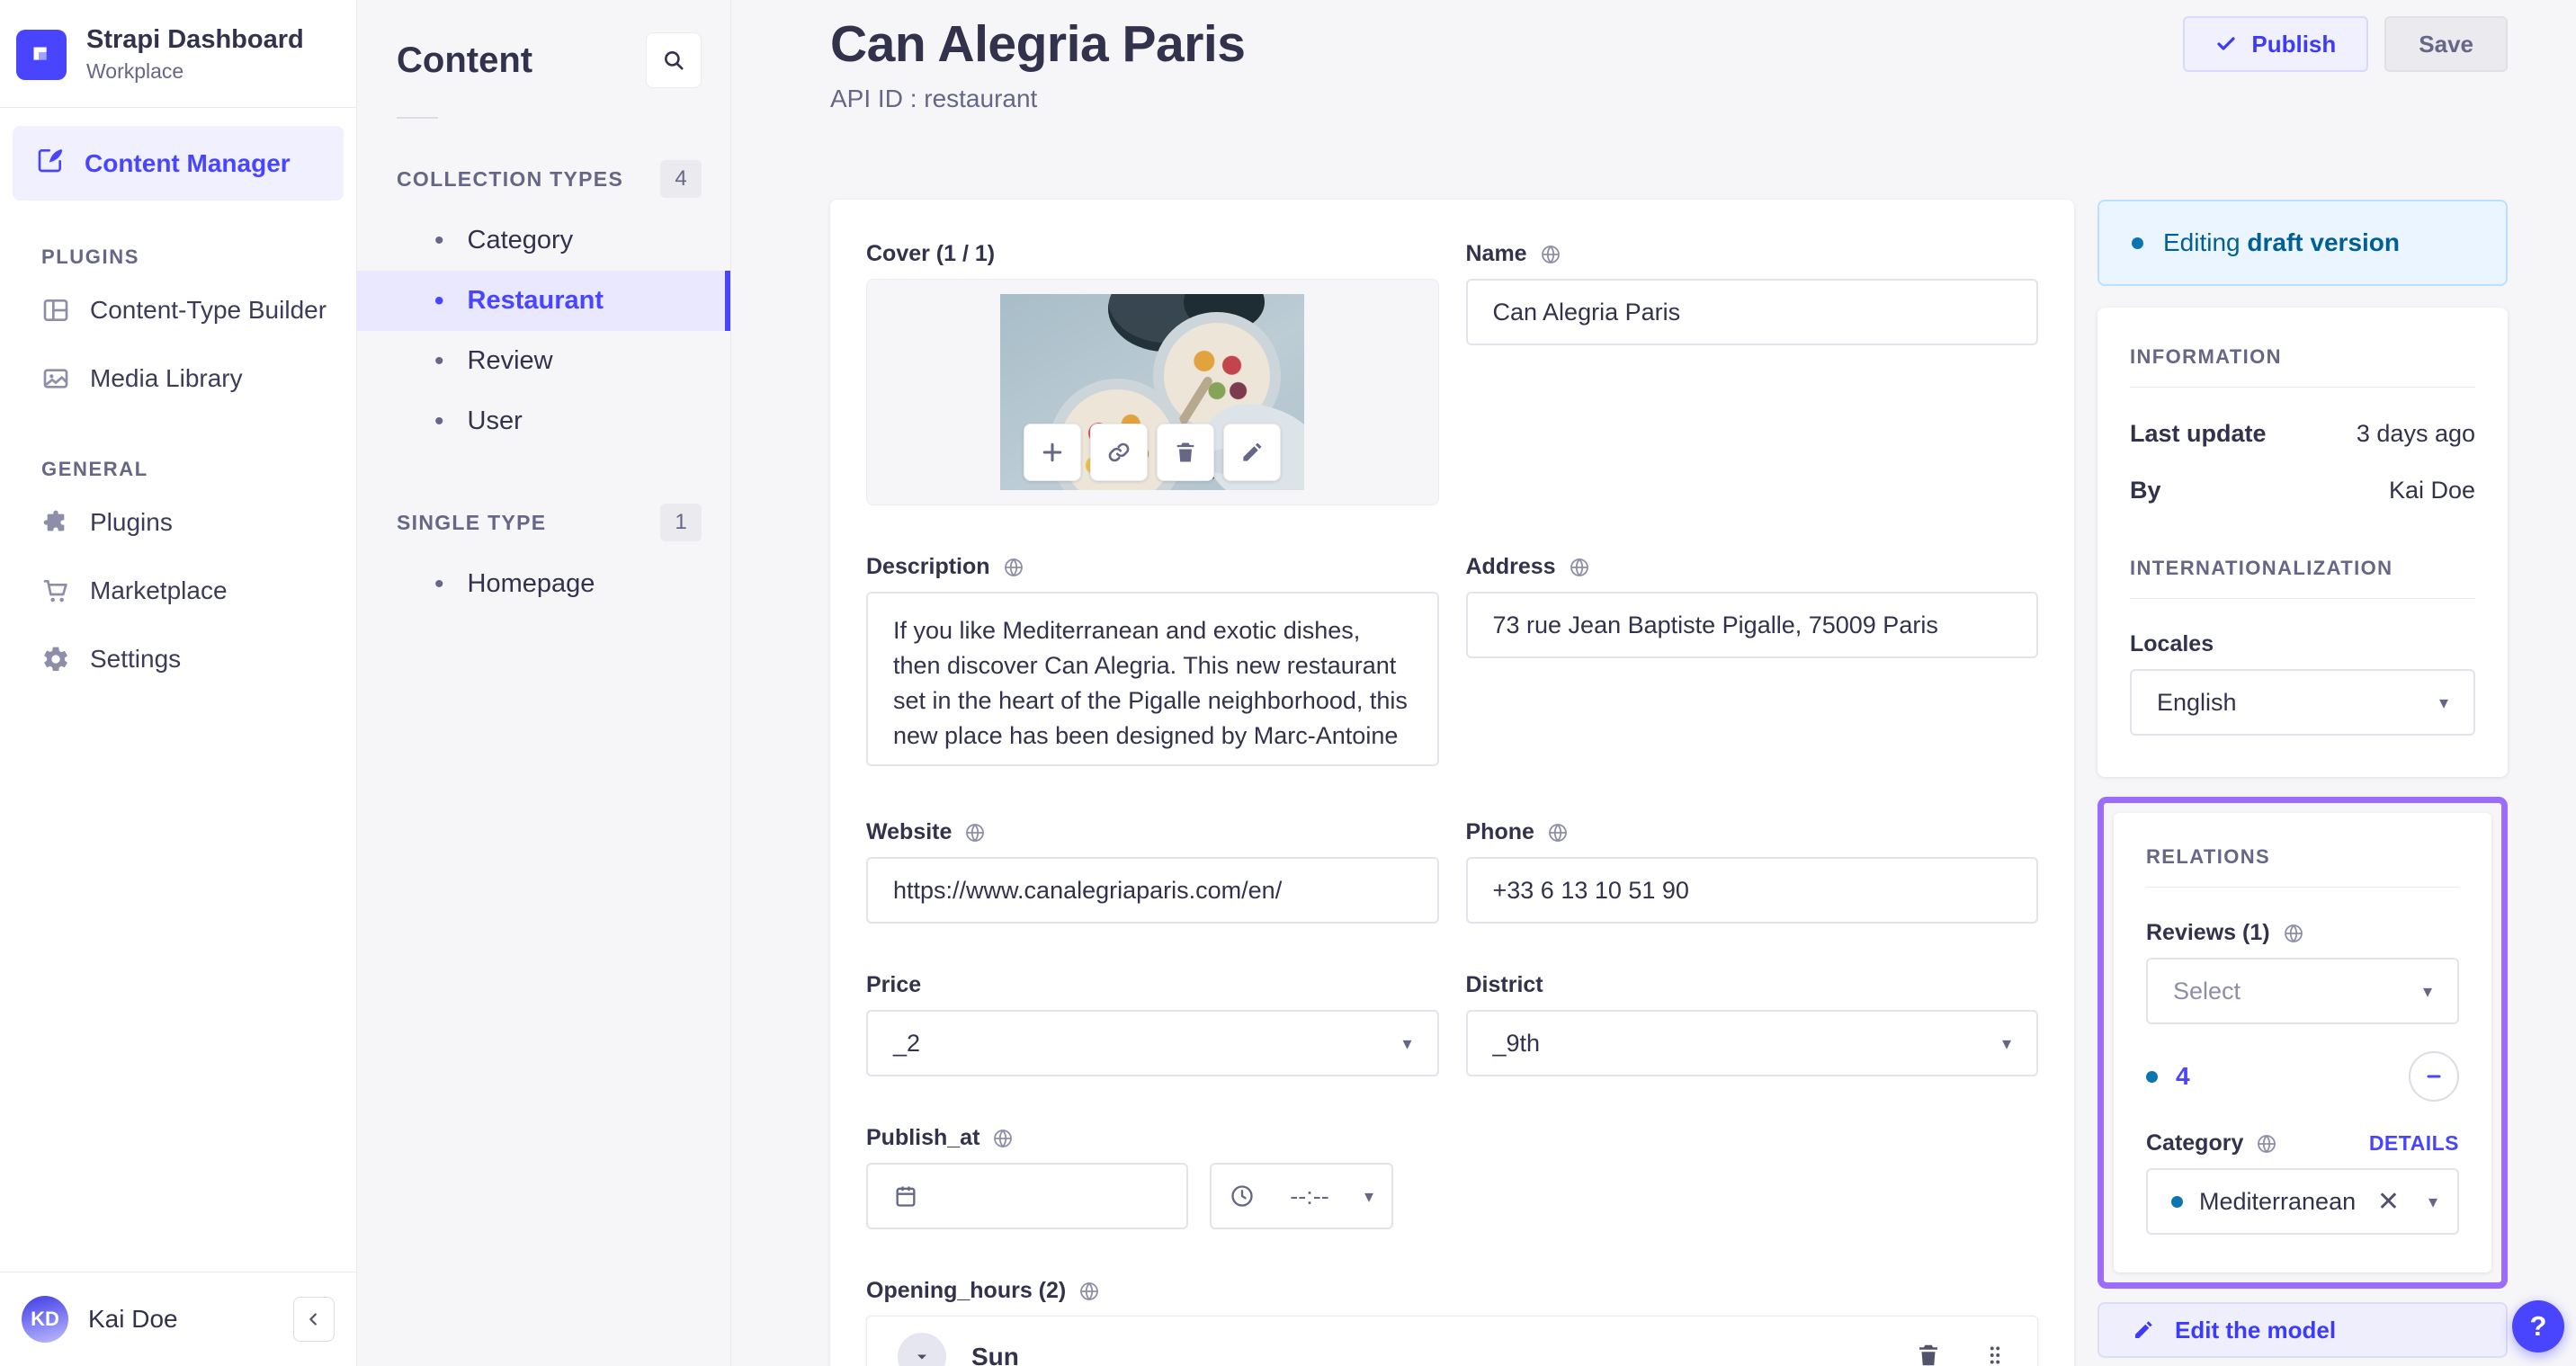 The height and width of the screenshot is (1366, 2576). What do you see at coordinates (55, 660) in the screenshot?
I see `gear-icon` at bounding box center [55, 660].